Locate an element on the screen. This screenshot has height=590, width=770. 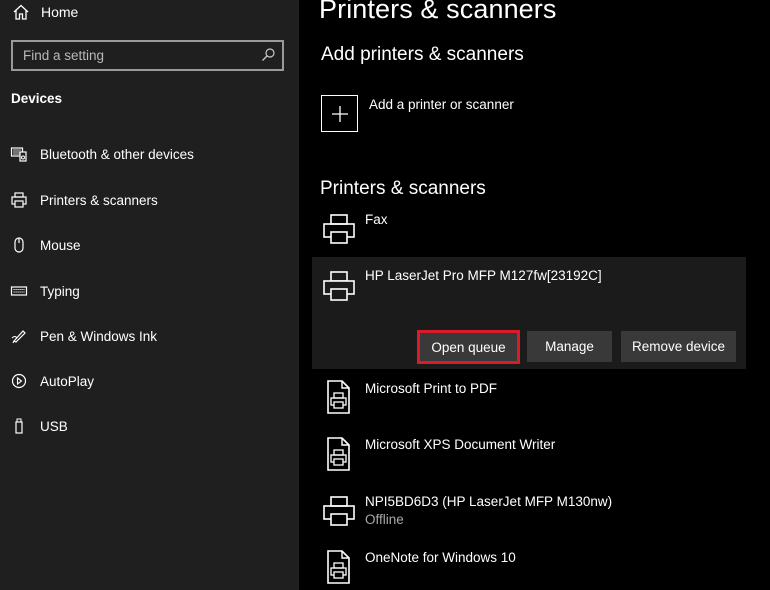
printer-list-title: Printers & scanners is located at coordinates (403, 188).